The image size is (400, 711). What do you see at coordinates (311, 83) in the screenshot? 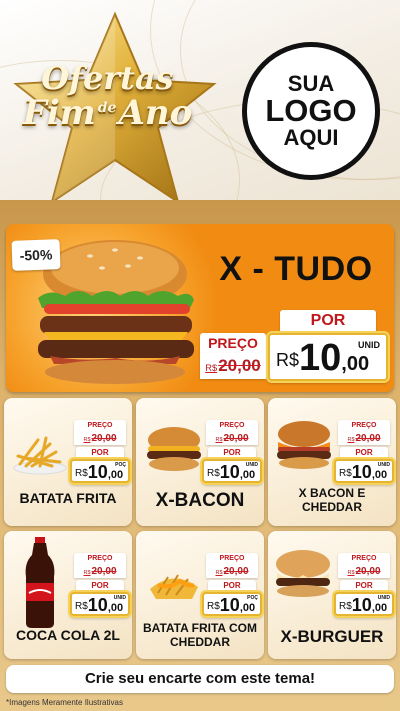
I see `logo-line-1: SUA` at bounding box center [311, 83].